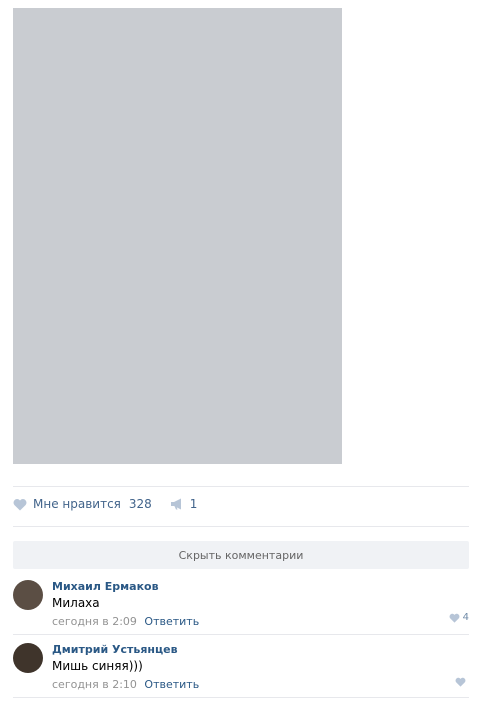  Describe the element at coordinates (175, 504) in the screenshot. I see `megaphone-icon` at that location.